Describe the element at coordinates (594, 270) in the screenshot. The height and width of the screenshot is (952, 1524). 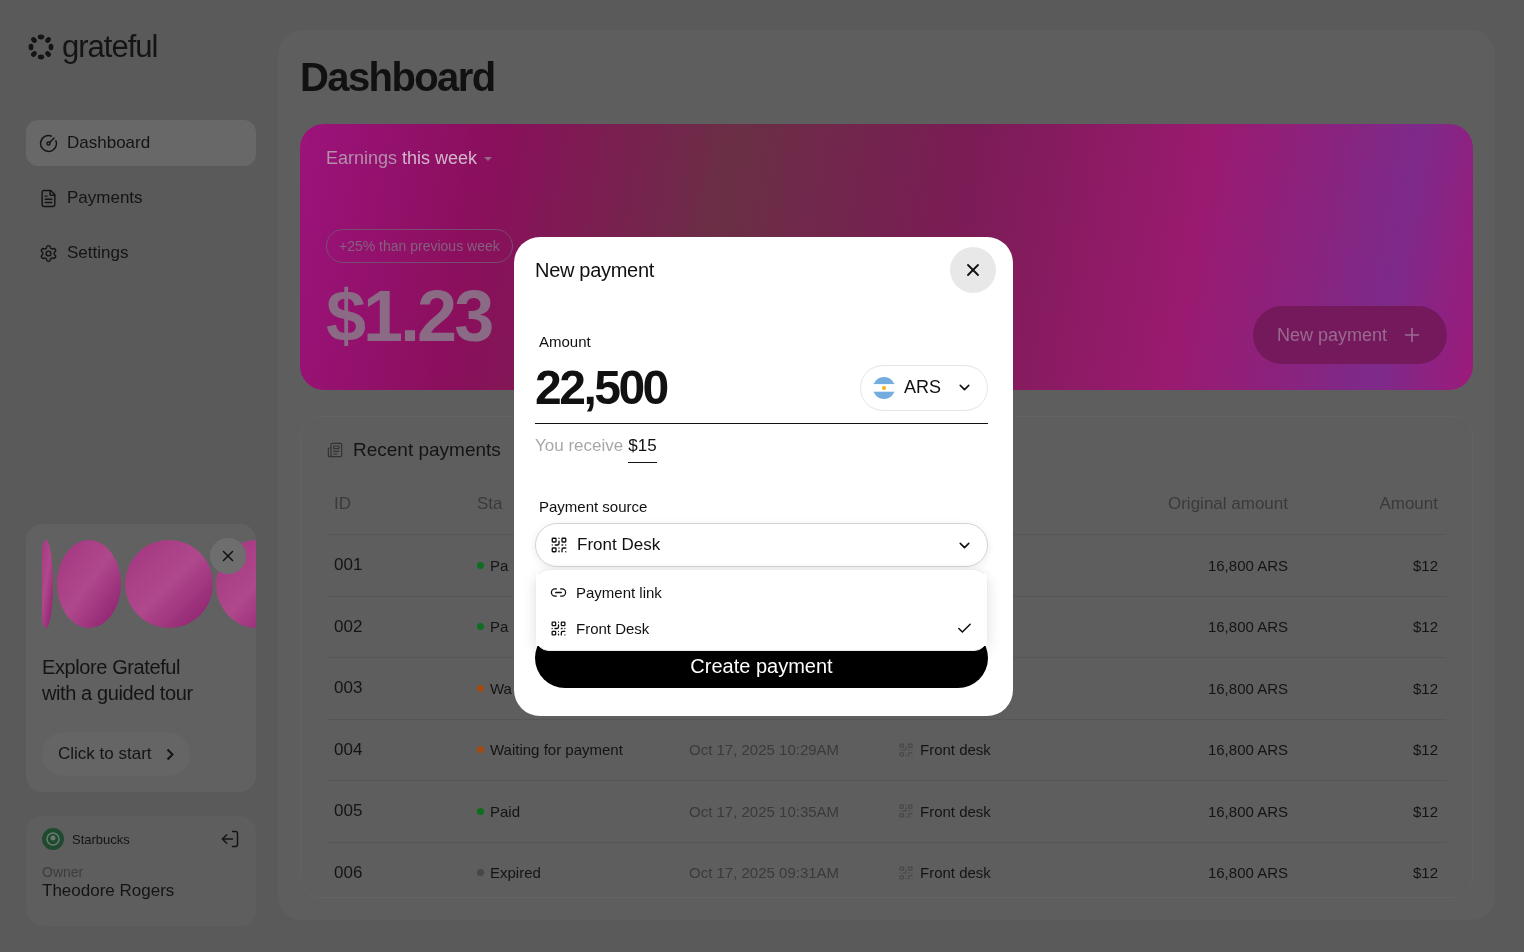
I see `dialog-title: New payment` at that location.